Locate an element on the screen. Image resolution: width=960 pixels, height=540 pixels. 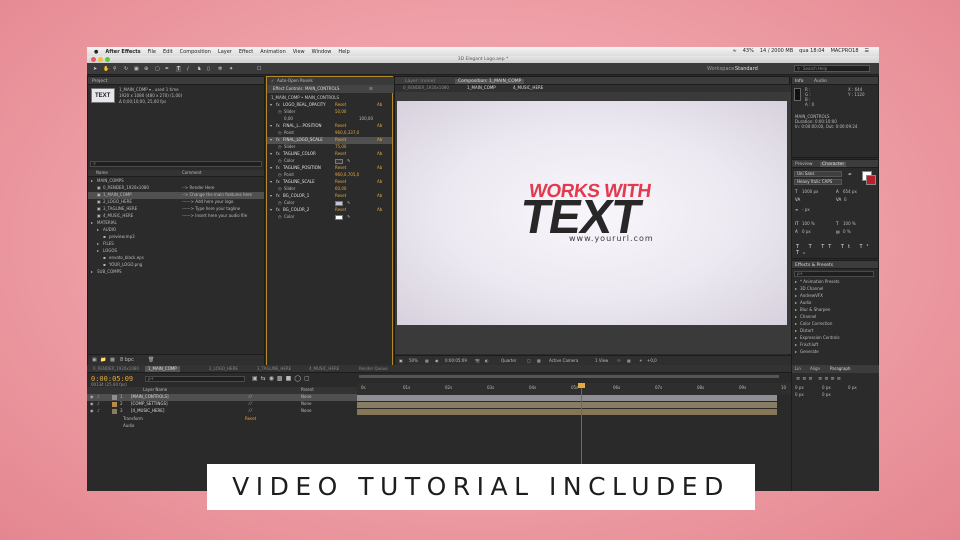
layer-name: [COMP_SETTINGS] is located at coordinates (149, 404).